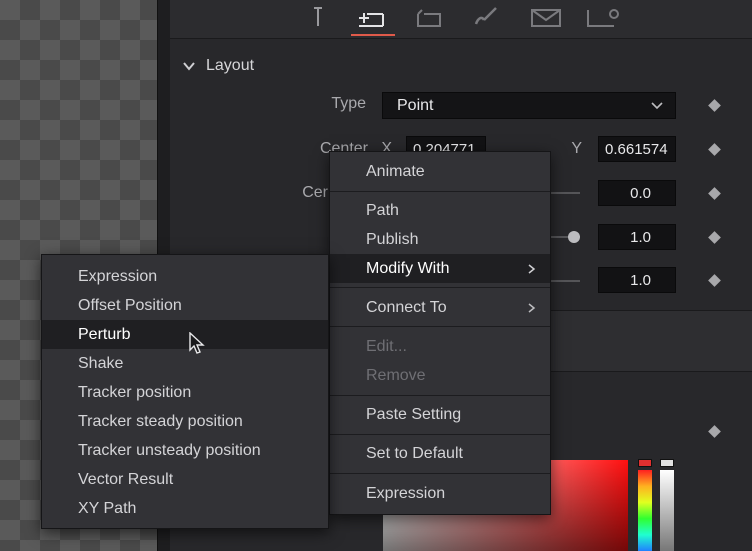  Describe the element at coordinates (574, 237) in the screenshot. I see `slider-knob` at that location.